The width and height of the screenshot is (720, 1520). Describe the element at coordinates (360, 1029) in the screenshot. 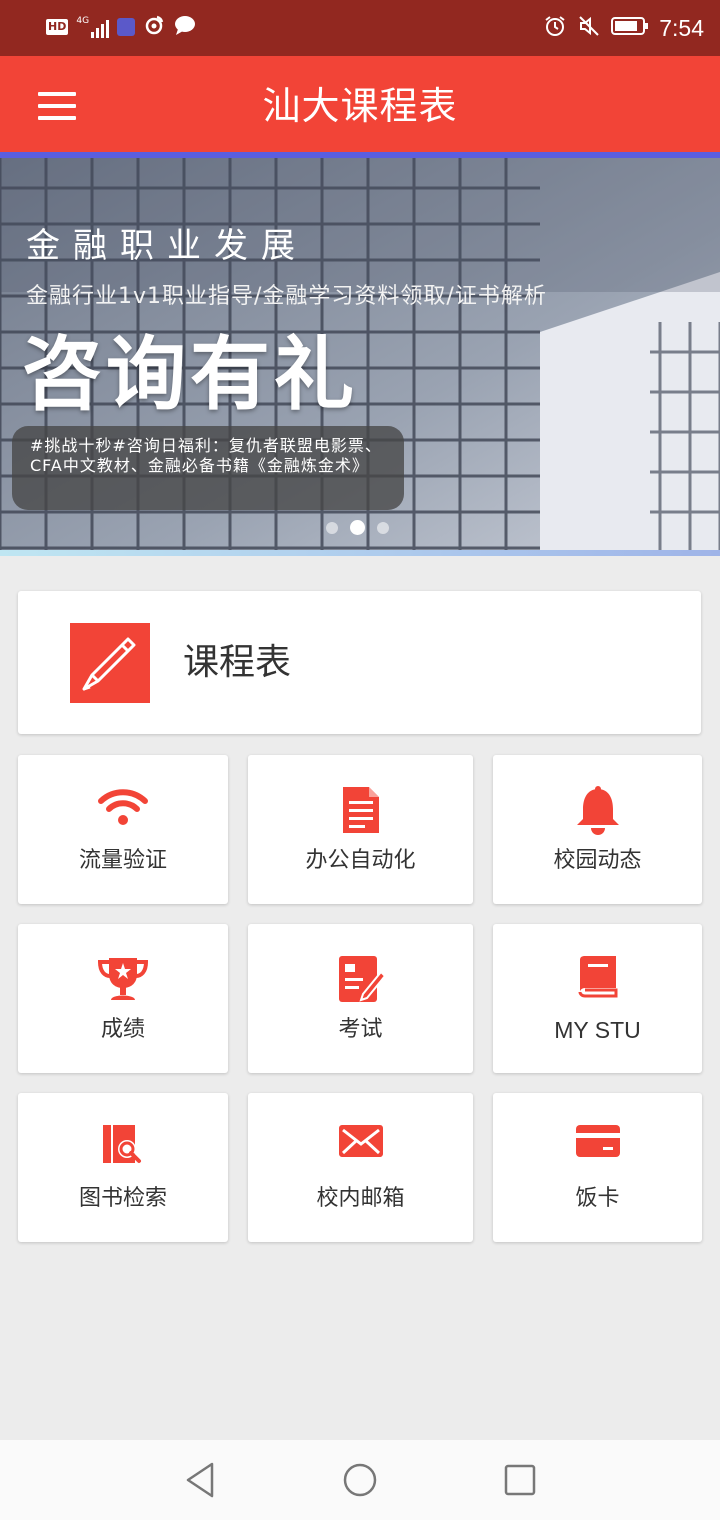

I see `tile-label: 考试` at that location.